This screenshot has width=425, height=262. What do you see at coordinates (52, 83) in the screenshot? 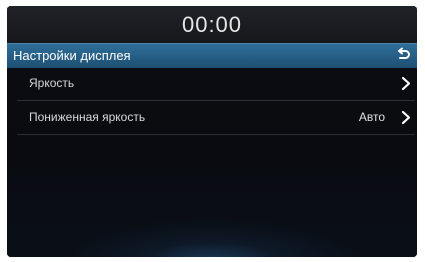
I see `menu-item-label: Яркость` at bounding box center [52, 83].